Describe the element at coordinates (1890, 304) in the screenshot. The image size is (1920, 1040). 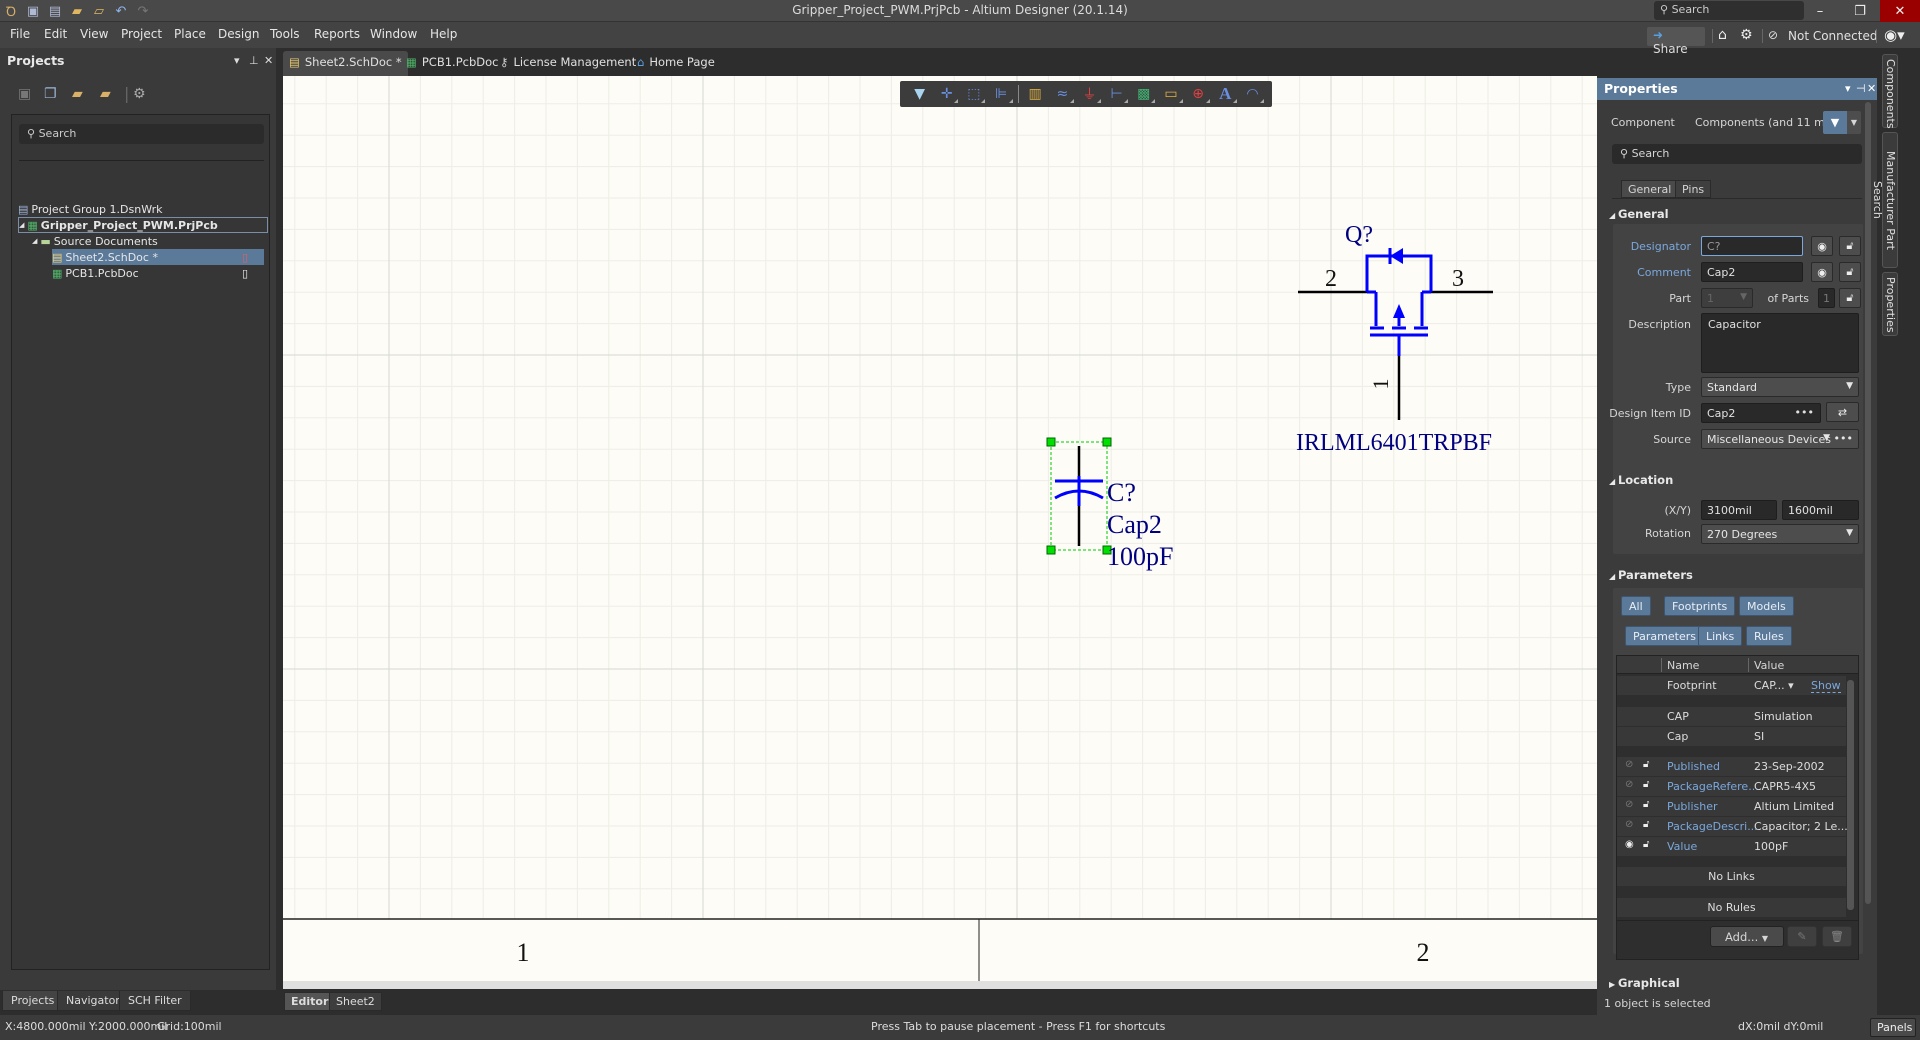
I see `side-tab-properties: Properties` at that location.